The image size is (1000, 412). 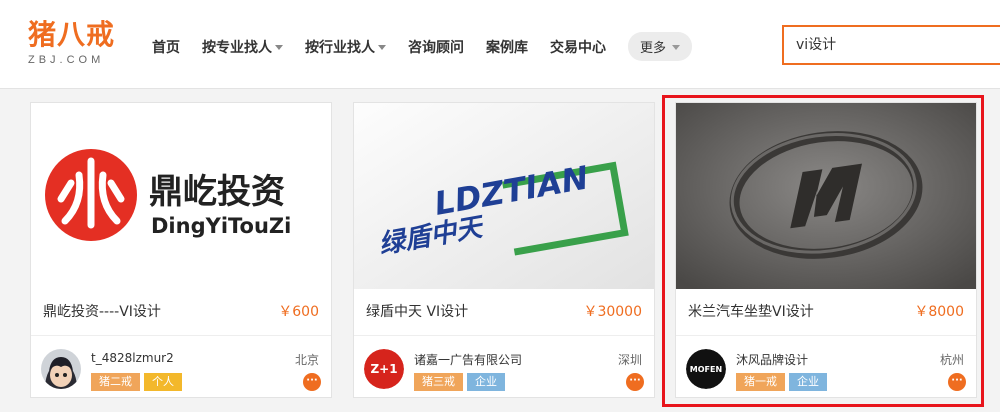 I want to click on nav-home: 首页, so click(x=166, y=47).